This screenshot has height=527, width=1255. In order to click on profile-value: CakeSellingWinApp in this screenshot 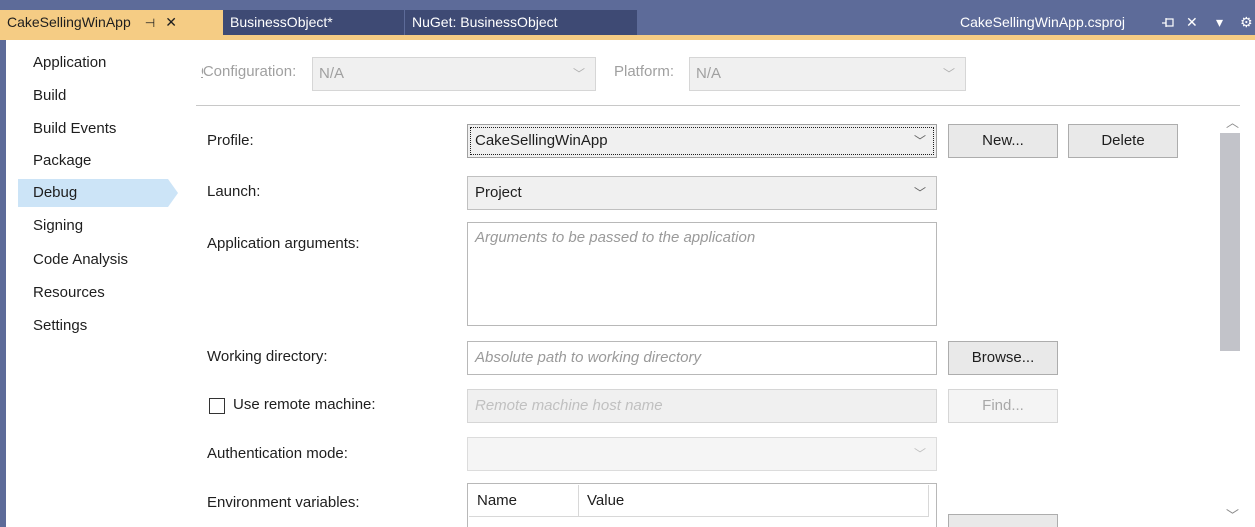, I will do `click(541, 140)`.